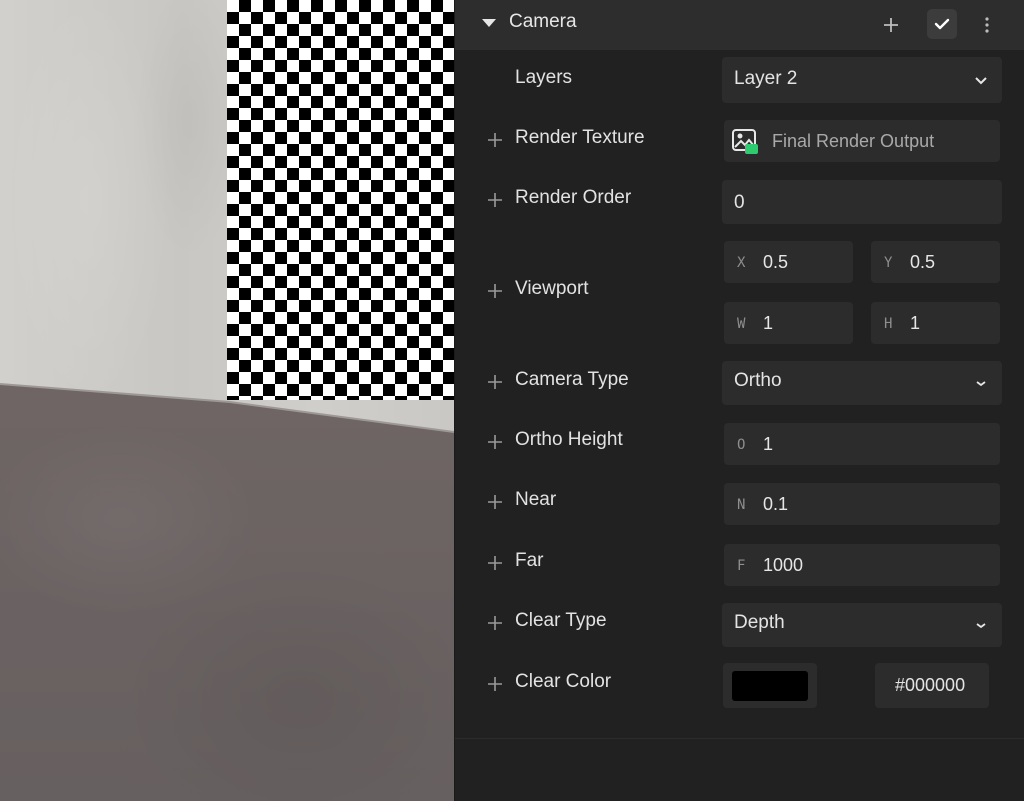 Image resolution: width=1024 pixels, height=801 pixels. Describe the element at coordinates (776, 262) in the screenshot. I see `viewport-x-value: 0.5` at that location.